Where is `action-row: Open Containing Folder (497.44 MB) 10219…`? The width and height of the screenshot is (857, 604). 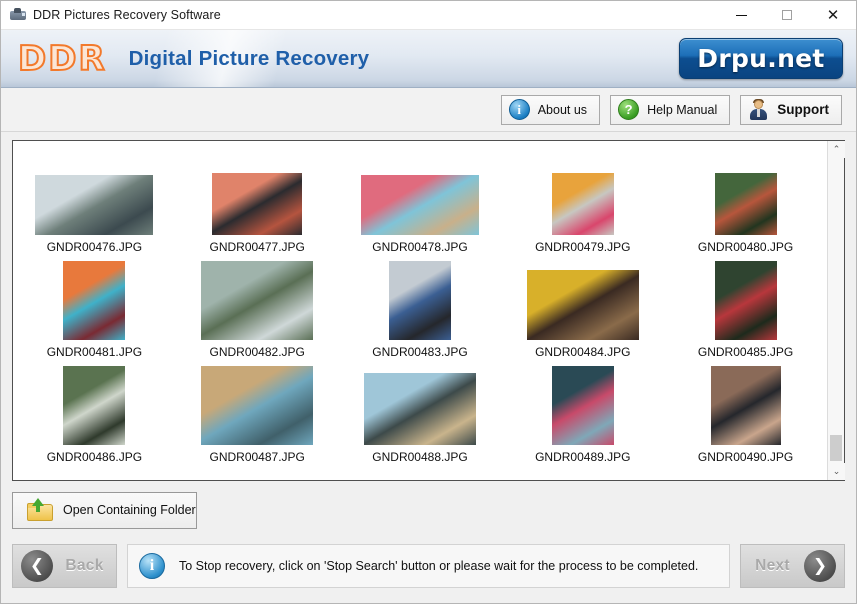 action-row: Open Containing Folder (497.44 MB) 10219… is located at coordinates (428, 510).